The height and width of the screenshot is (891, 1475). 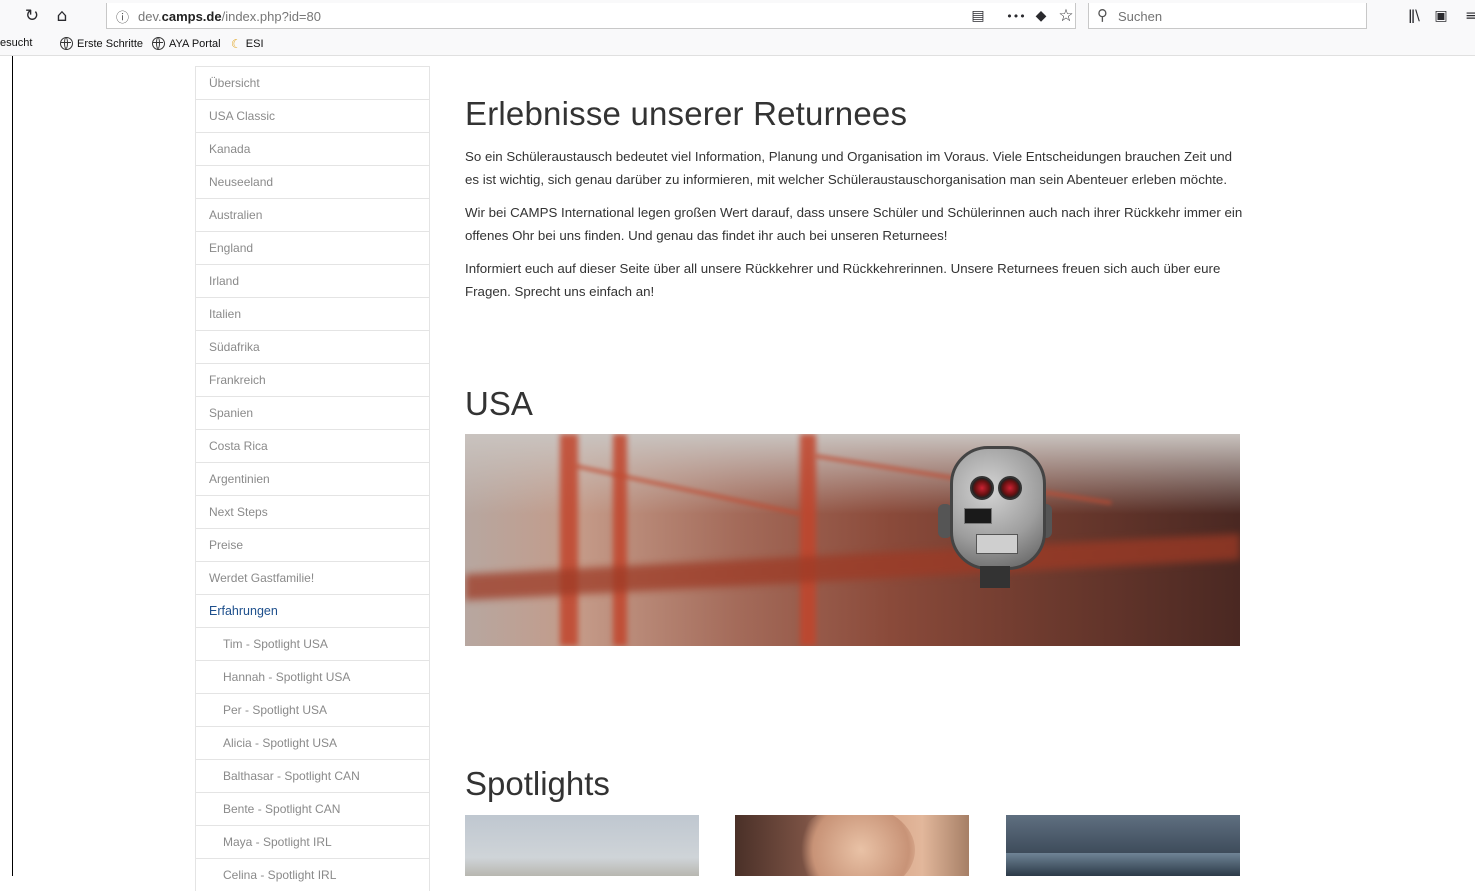 What do you see at coordinates (312, 676) in the screenshot?
I see `sidebar-subitem-hannah: Hannah - Spotlight USA` at bounding box center [312, 676].